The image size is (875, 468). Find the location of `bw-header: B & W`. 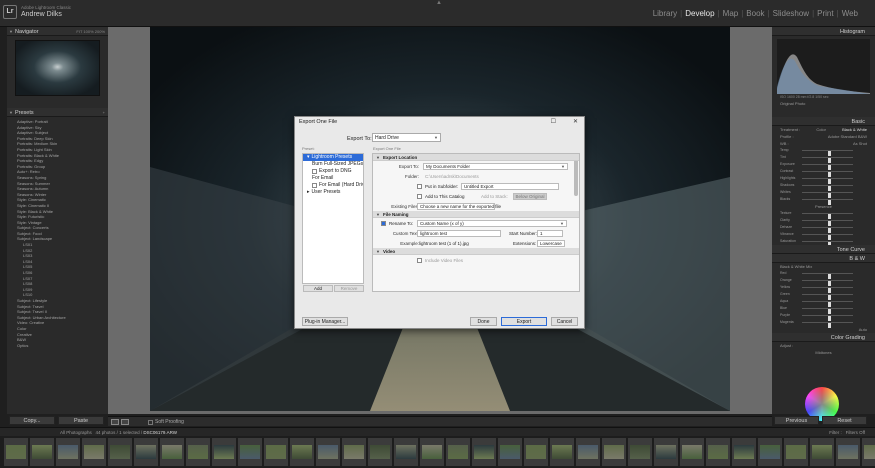

bw-header: B & W is located at coordinates (823, 258).